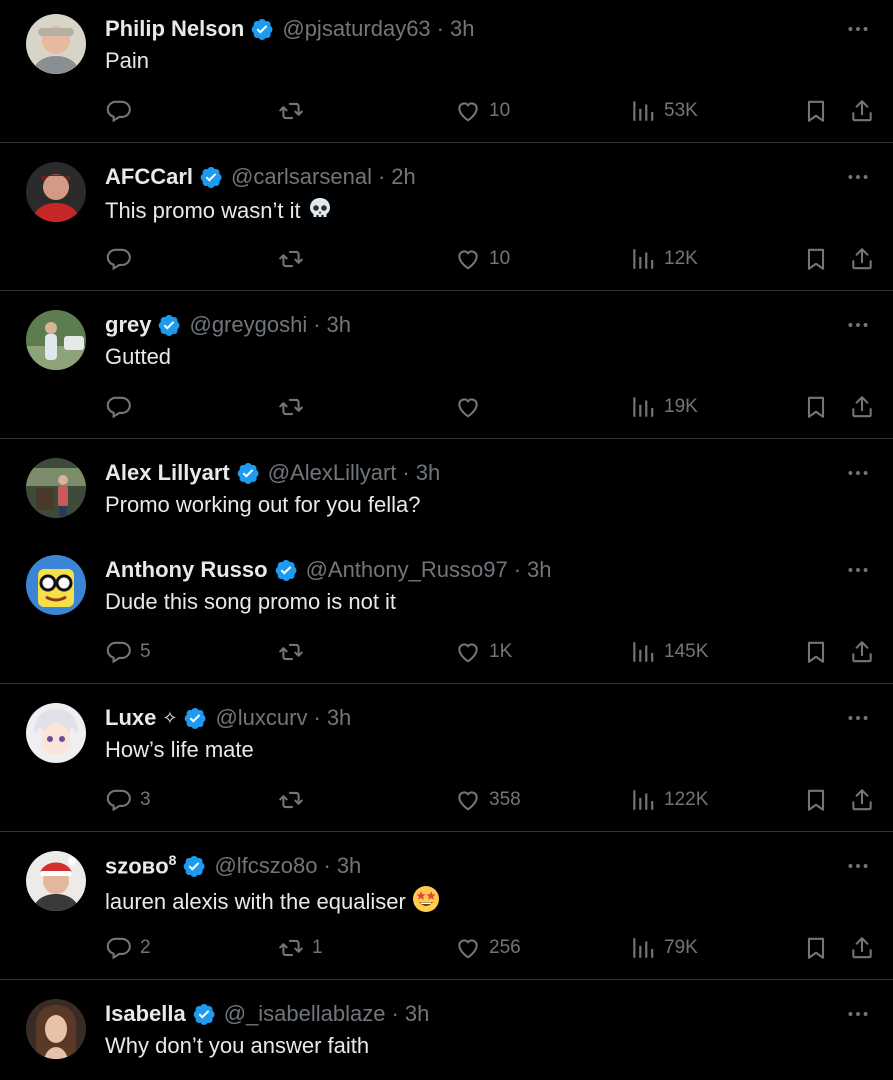 The width and height of the screenshot is (893, 1080). I want to click on tweet-text: This promo wasn’t it, so click(219, 212).